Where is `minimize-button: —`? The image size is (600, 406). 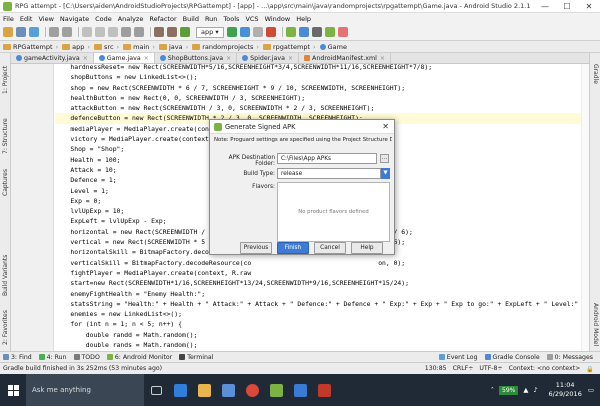
minimize-button: — is located at coordinates (545, 6).